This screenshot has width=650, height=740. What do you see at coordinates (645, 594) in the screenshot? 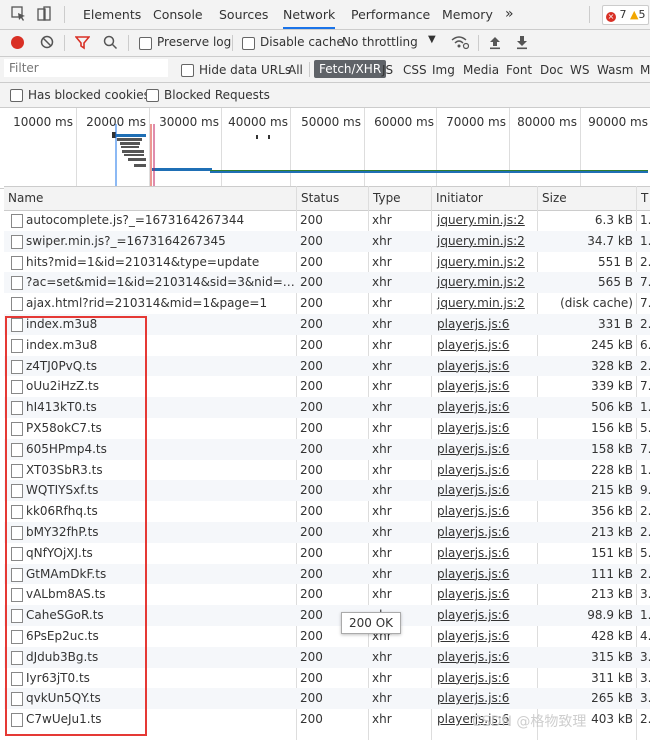
I see `request-time: 3.` at bounding box center [645, 594].